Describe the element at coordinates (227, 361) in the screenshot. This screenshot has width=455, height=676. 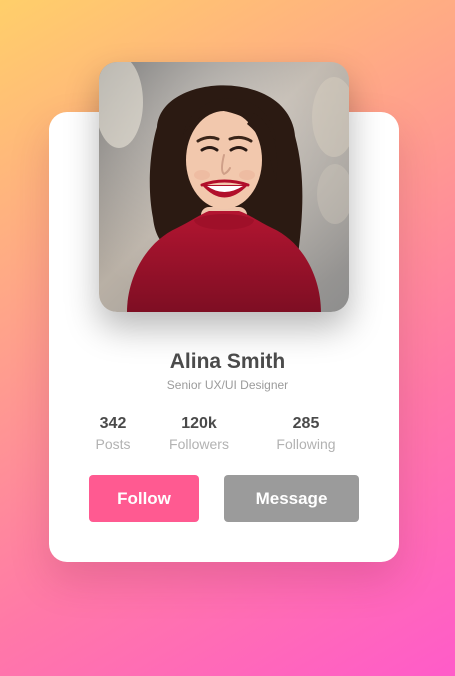
I see `profile-name: Alina Smith` at that location.